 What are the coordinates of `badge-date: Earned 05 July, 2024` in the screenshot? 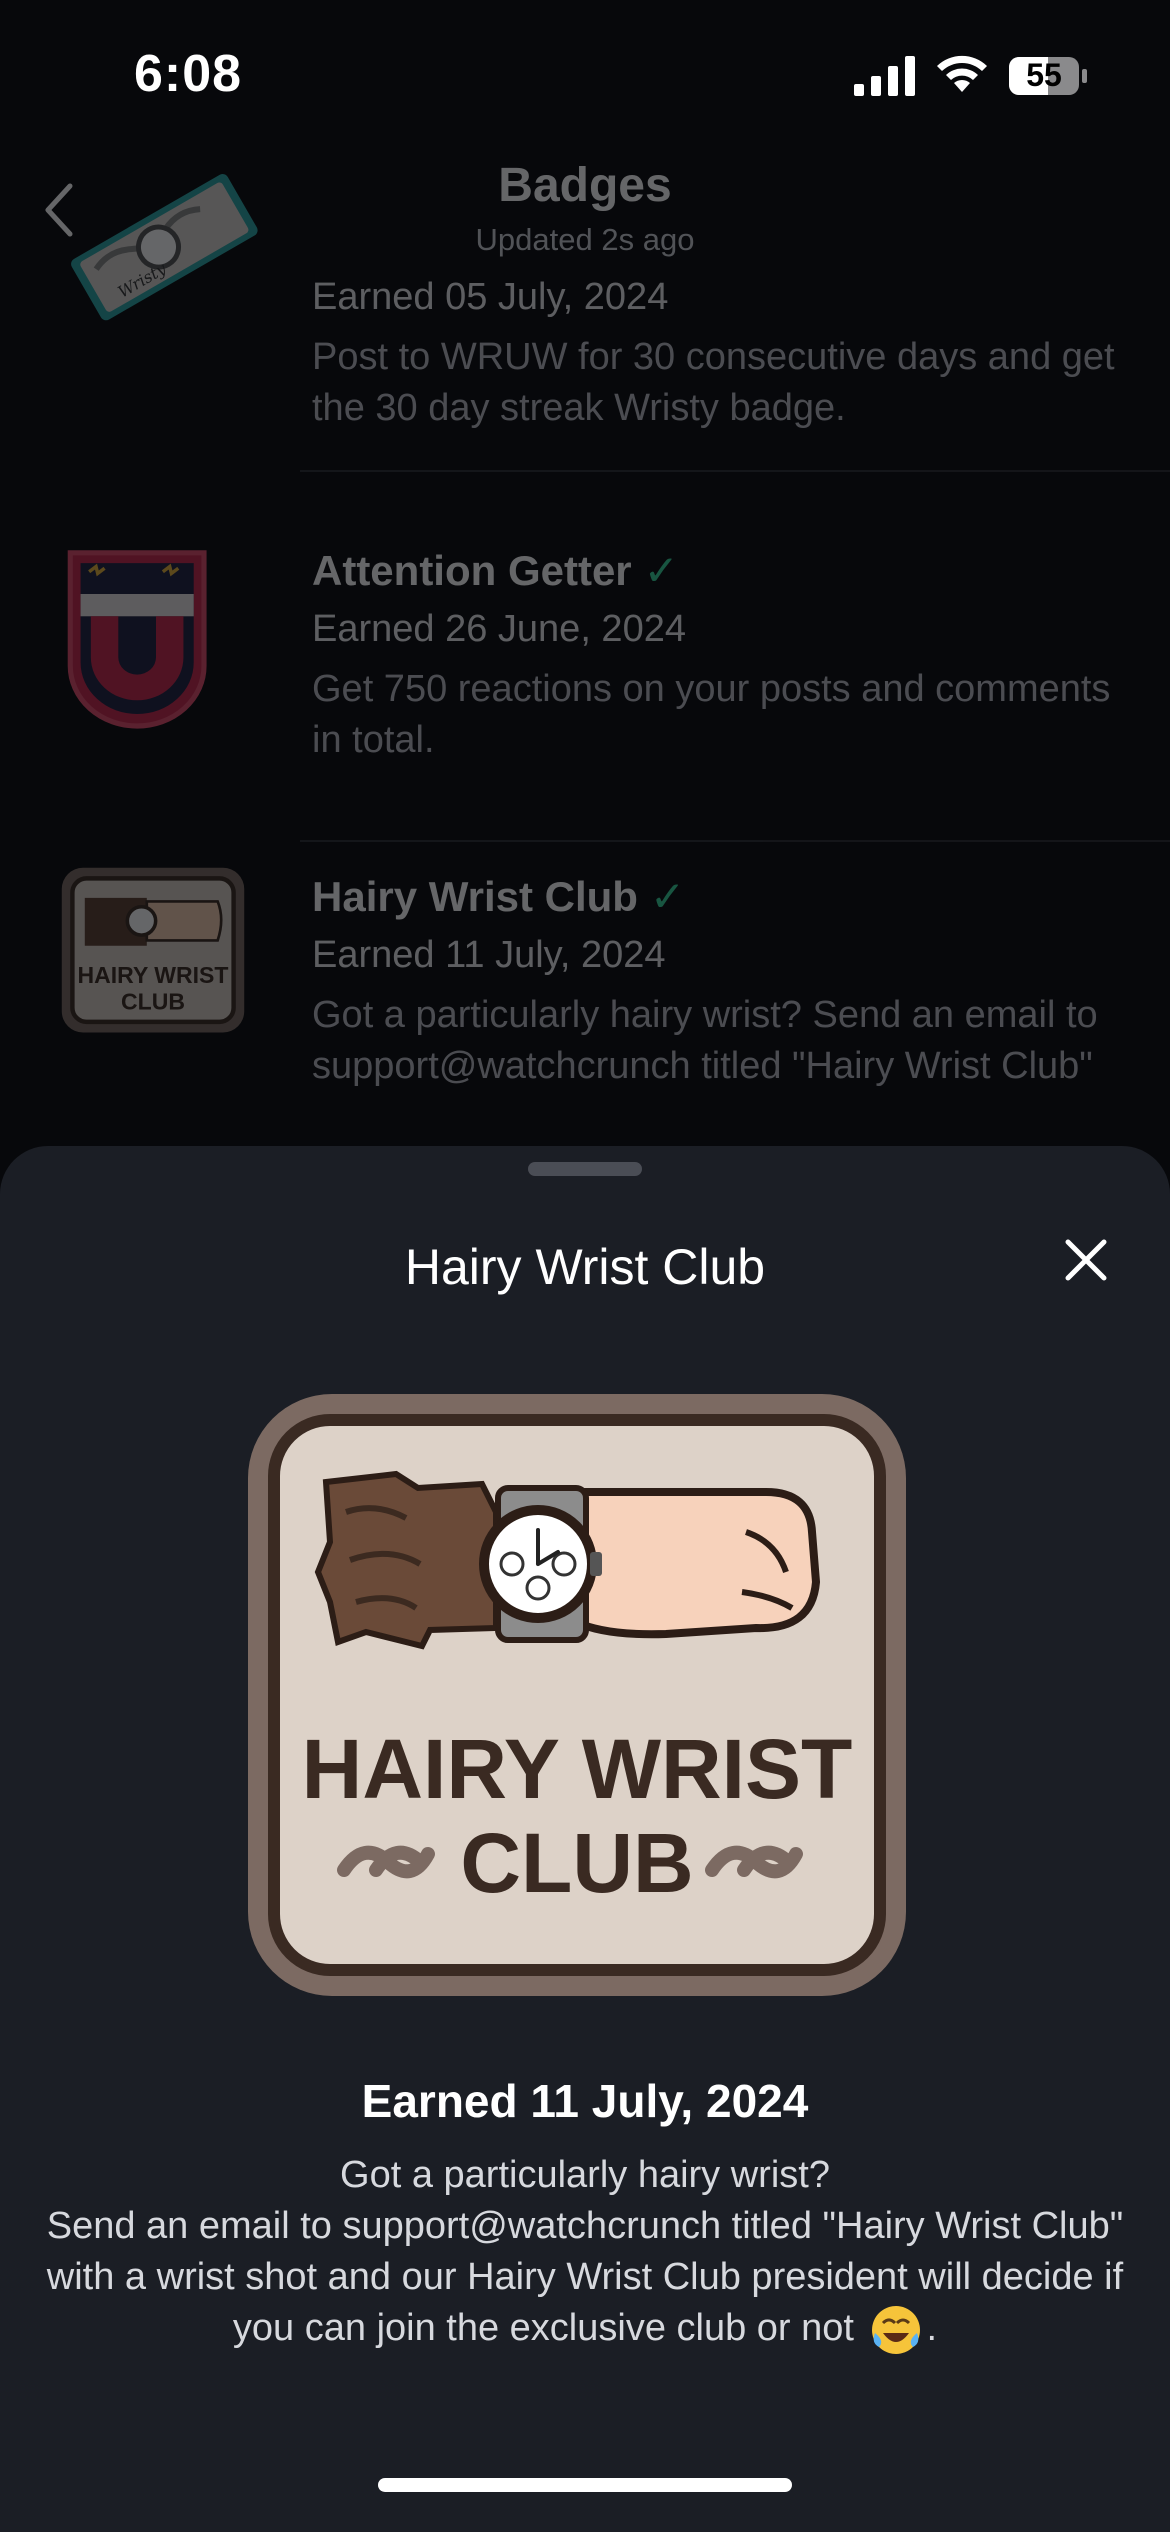 It's located at (490, 297).